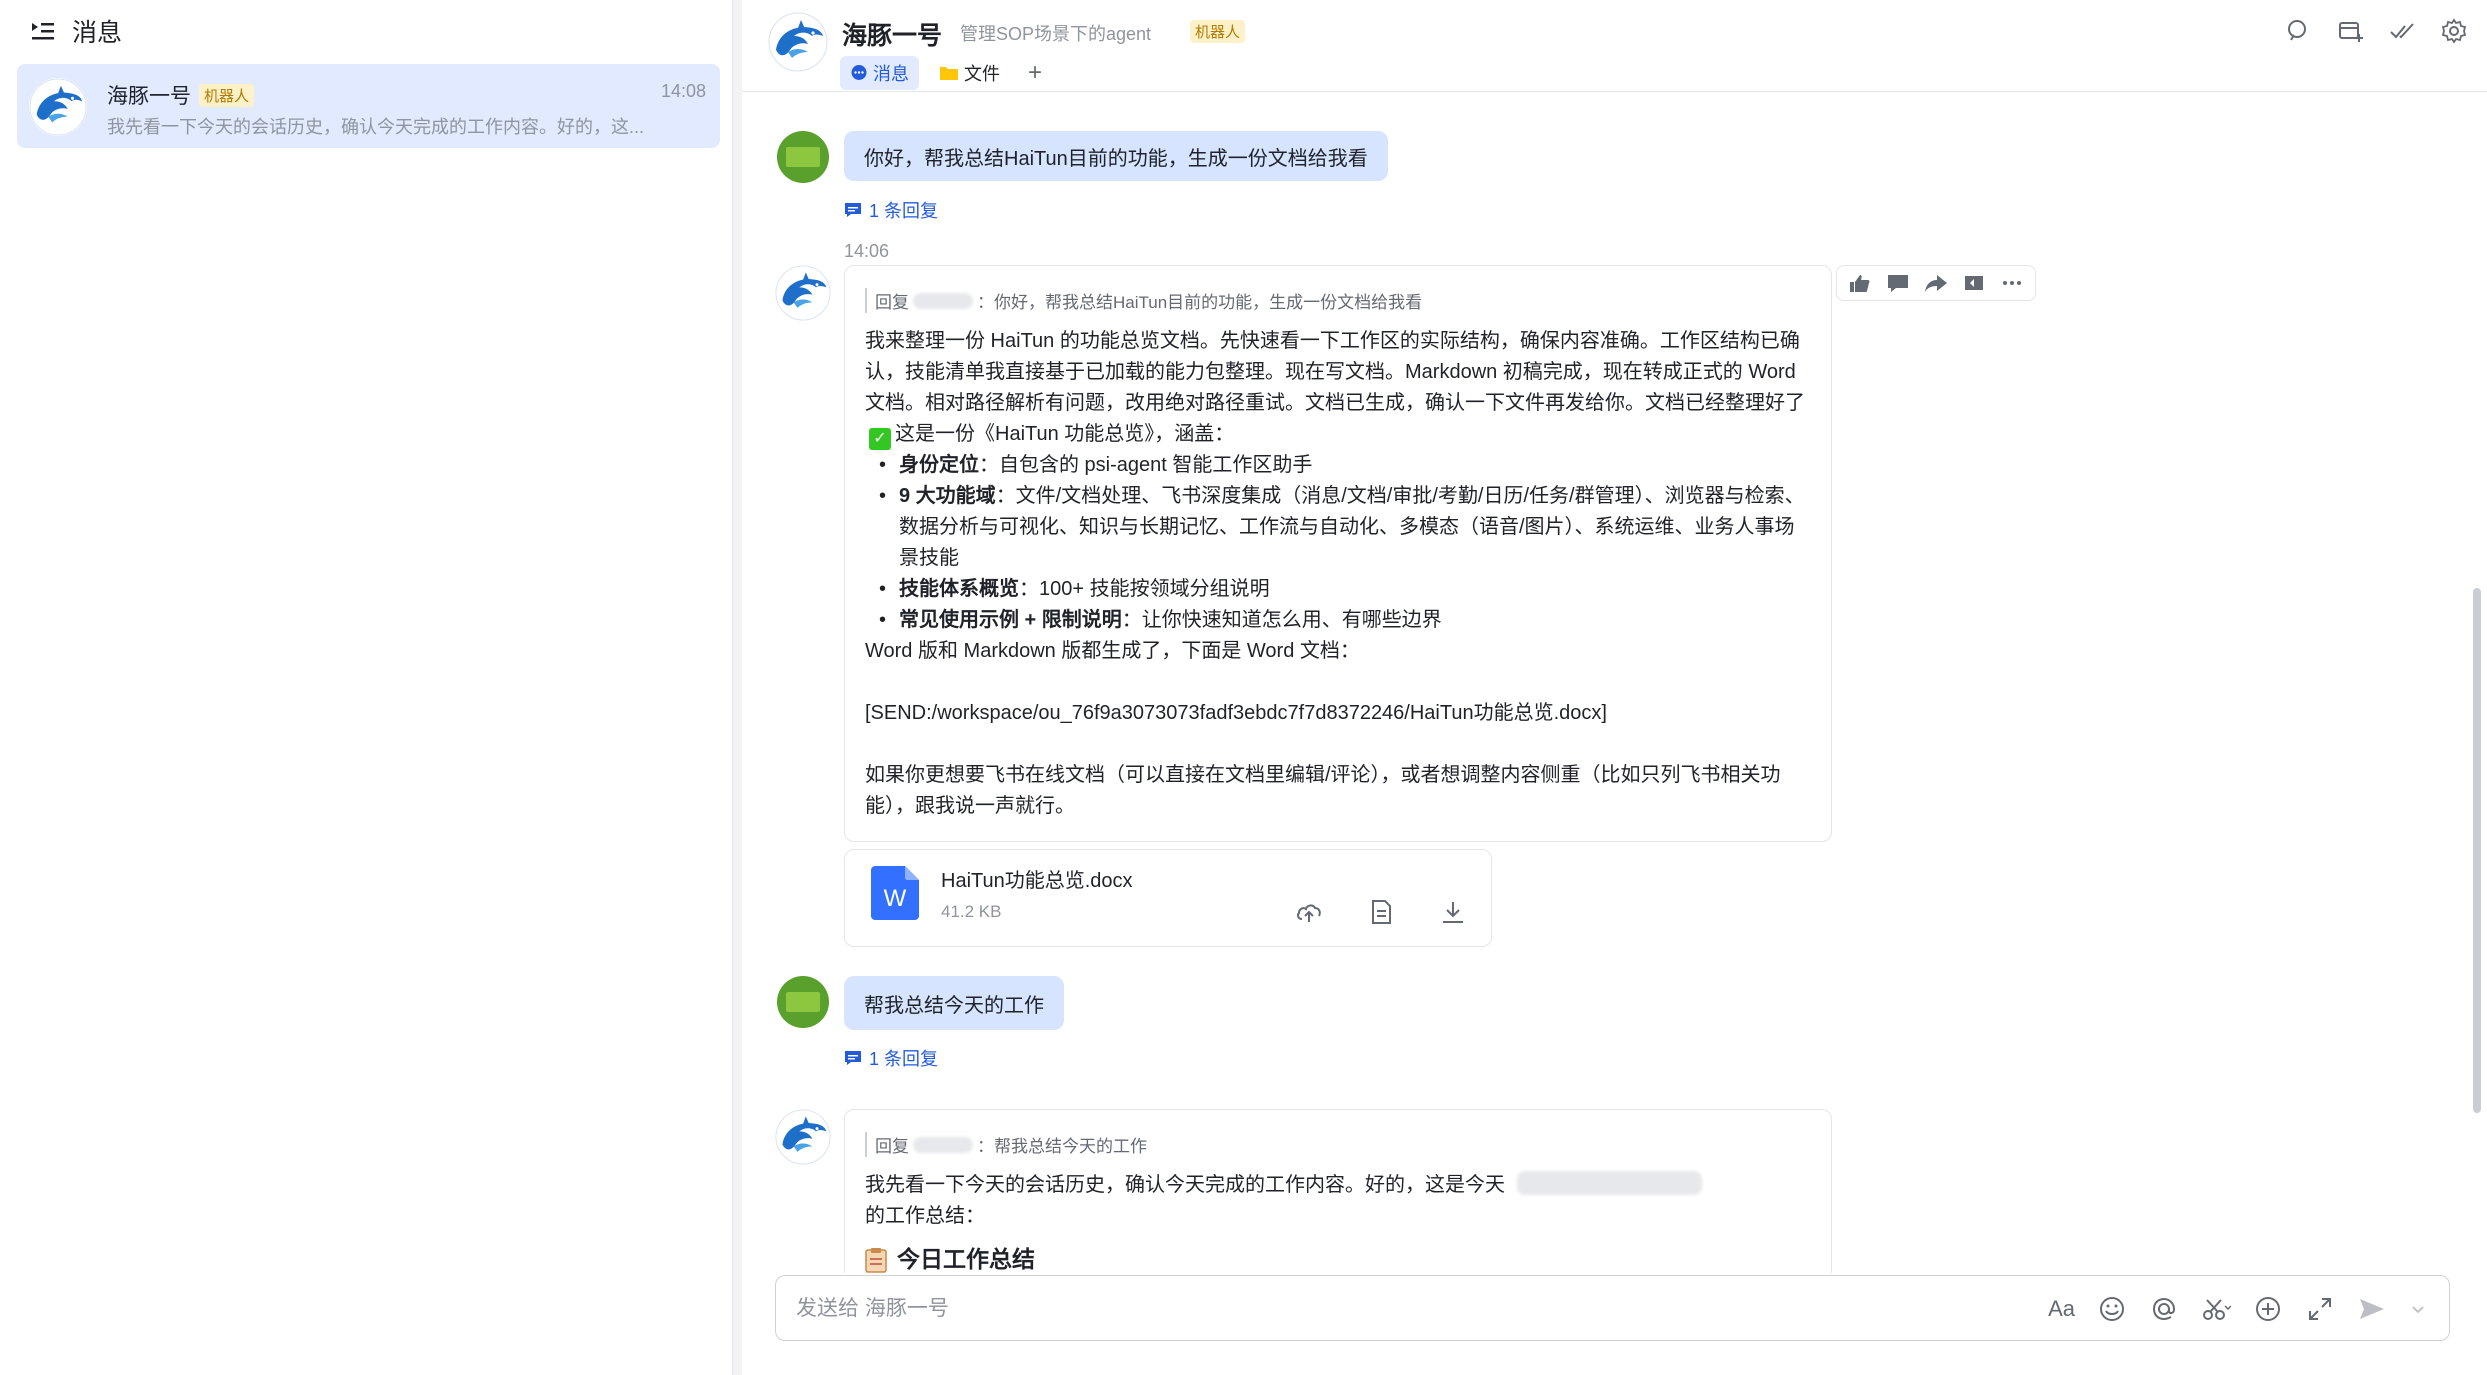  What do you see at coordinates (43, 31) in the screenshot?
I see `list-collapse-icon` at bounding box center [43, 31].